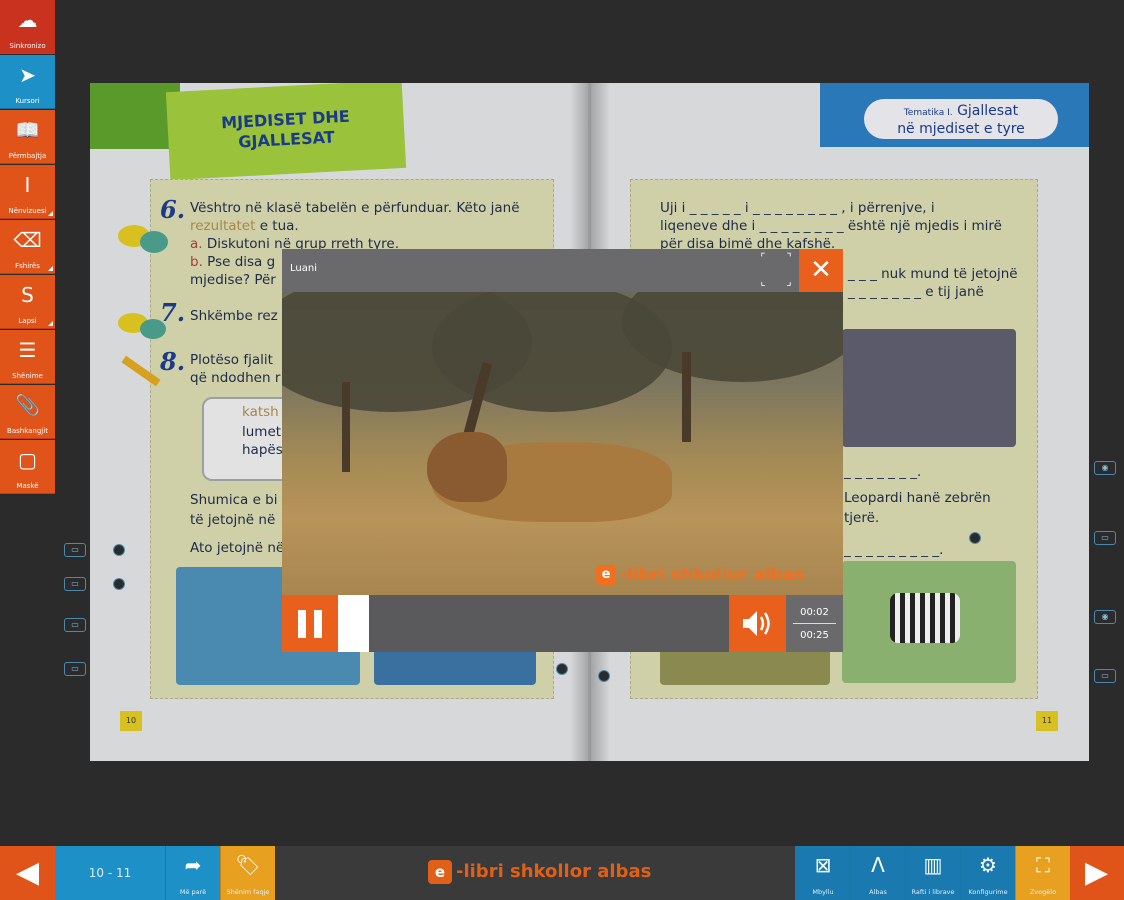  I want to click on button-label: Albas, so click(878, 892).